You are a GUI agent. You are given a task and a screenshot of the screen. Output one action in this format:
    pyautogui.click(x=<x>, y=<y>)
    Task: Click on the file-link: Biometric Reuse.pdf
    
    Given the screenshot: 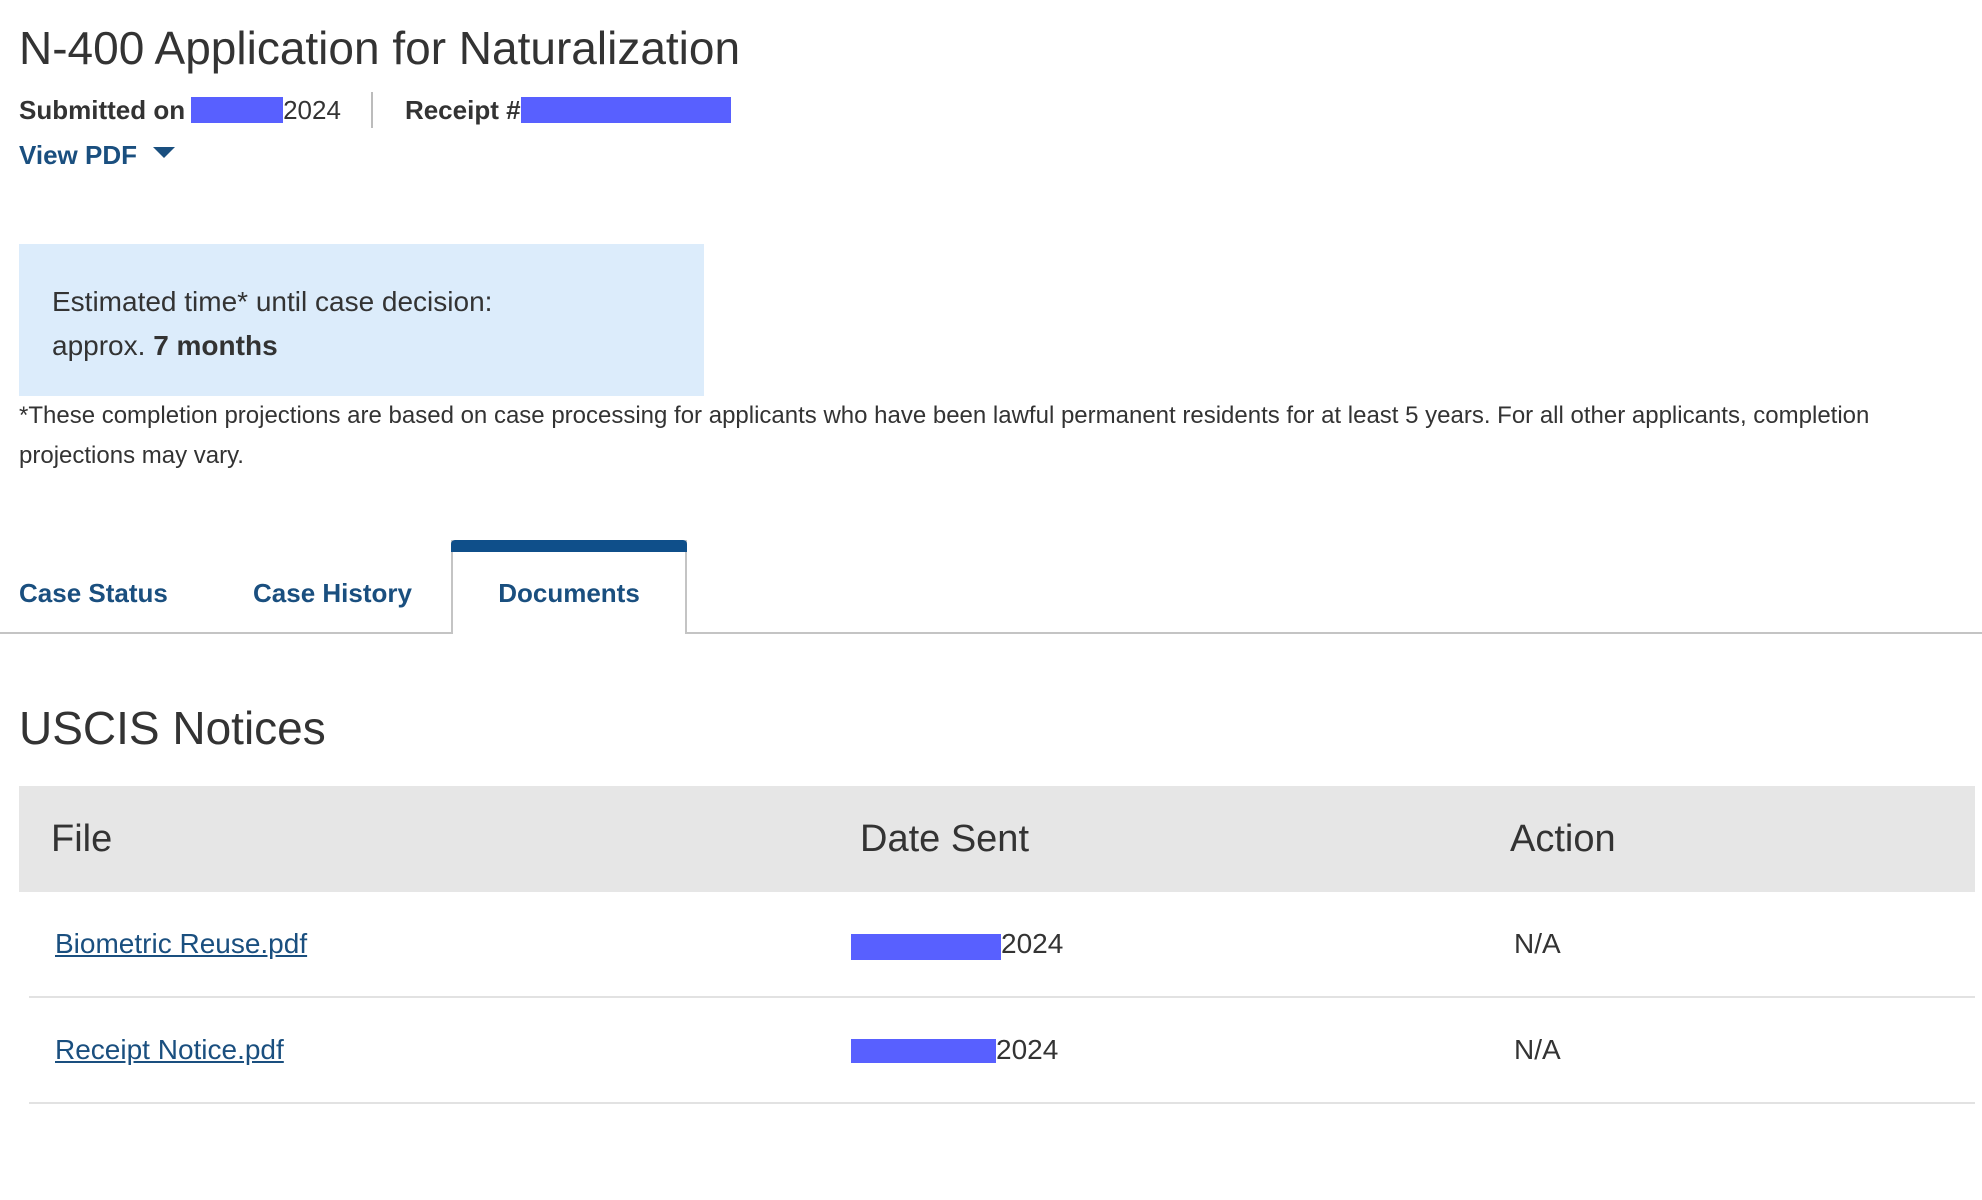 What is the action you would take?
    pyautogui.click(x=181, y=944)
    